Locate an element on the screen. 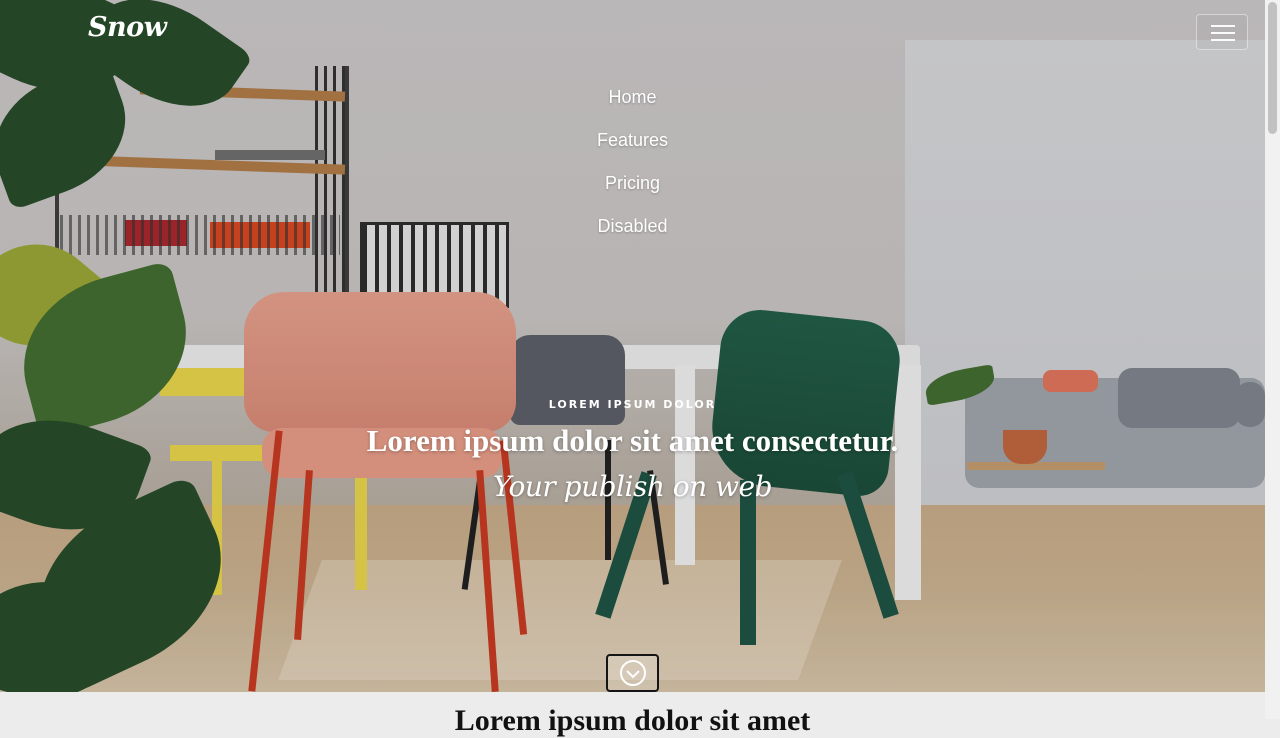 The width and height of the screenshot is (1280, 738). section-title: Lorem ipsum dolor sit amet is located at coordinates (632, 720).